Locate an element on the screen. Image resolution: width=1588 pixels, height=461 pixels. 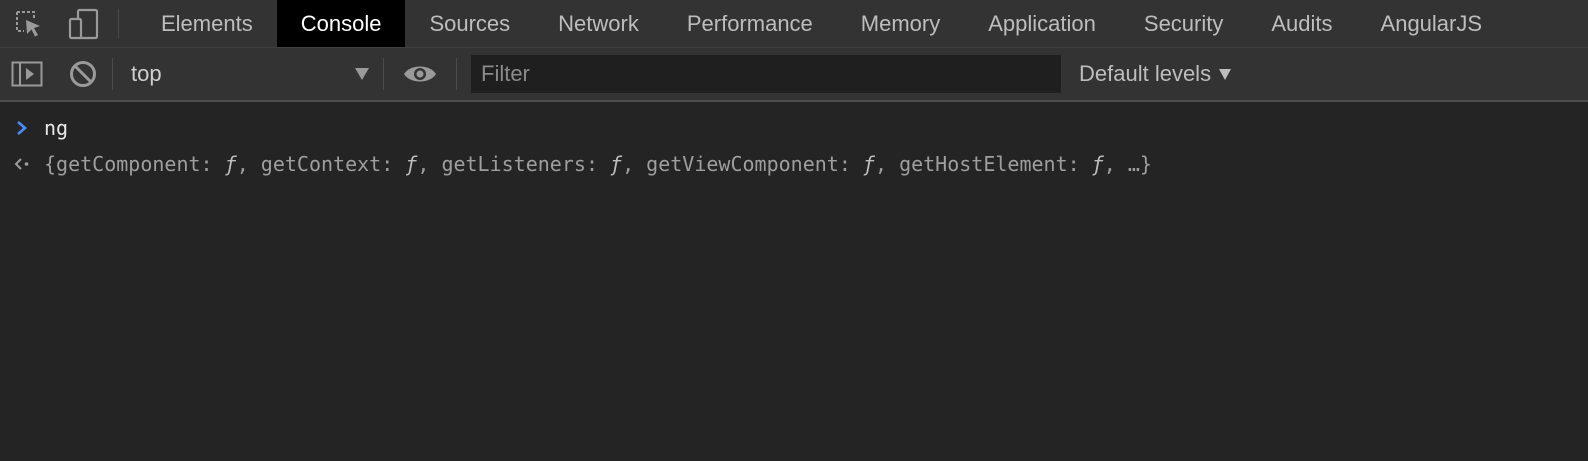
inspect-element-button is located at coordinates (29, 23).